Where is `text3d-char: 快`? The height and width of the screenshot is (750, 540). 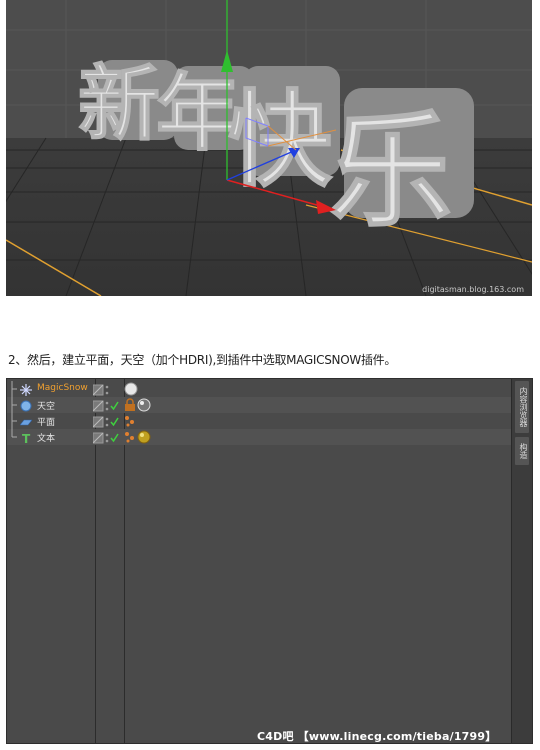 text3d-char: 快 is located at coordinates (280, 140).